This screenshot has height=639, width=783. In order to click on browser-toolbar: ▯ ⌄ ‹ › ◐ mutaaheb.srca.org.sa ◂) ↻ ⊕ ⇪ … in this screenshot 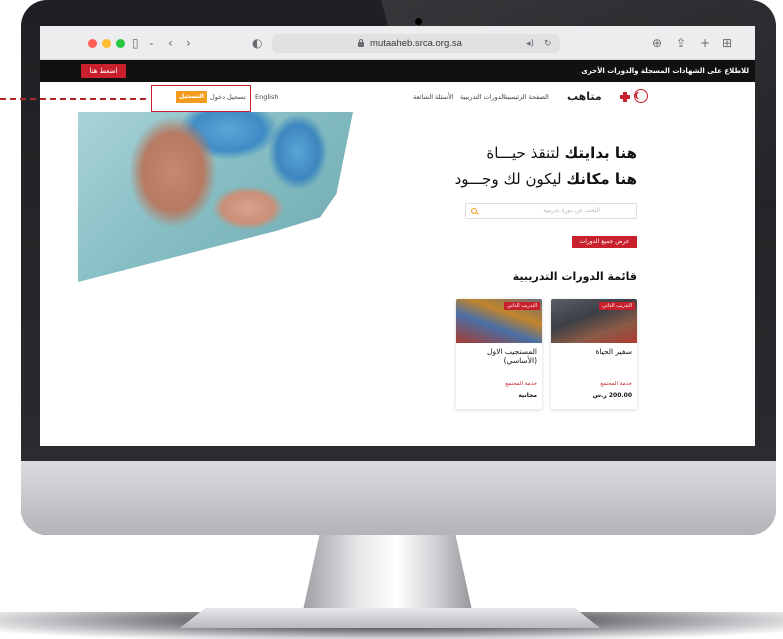, I will do `click(397, 43)`.